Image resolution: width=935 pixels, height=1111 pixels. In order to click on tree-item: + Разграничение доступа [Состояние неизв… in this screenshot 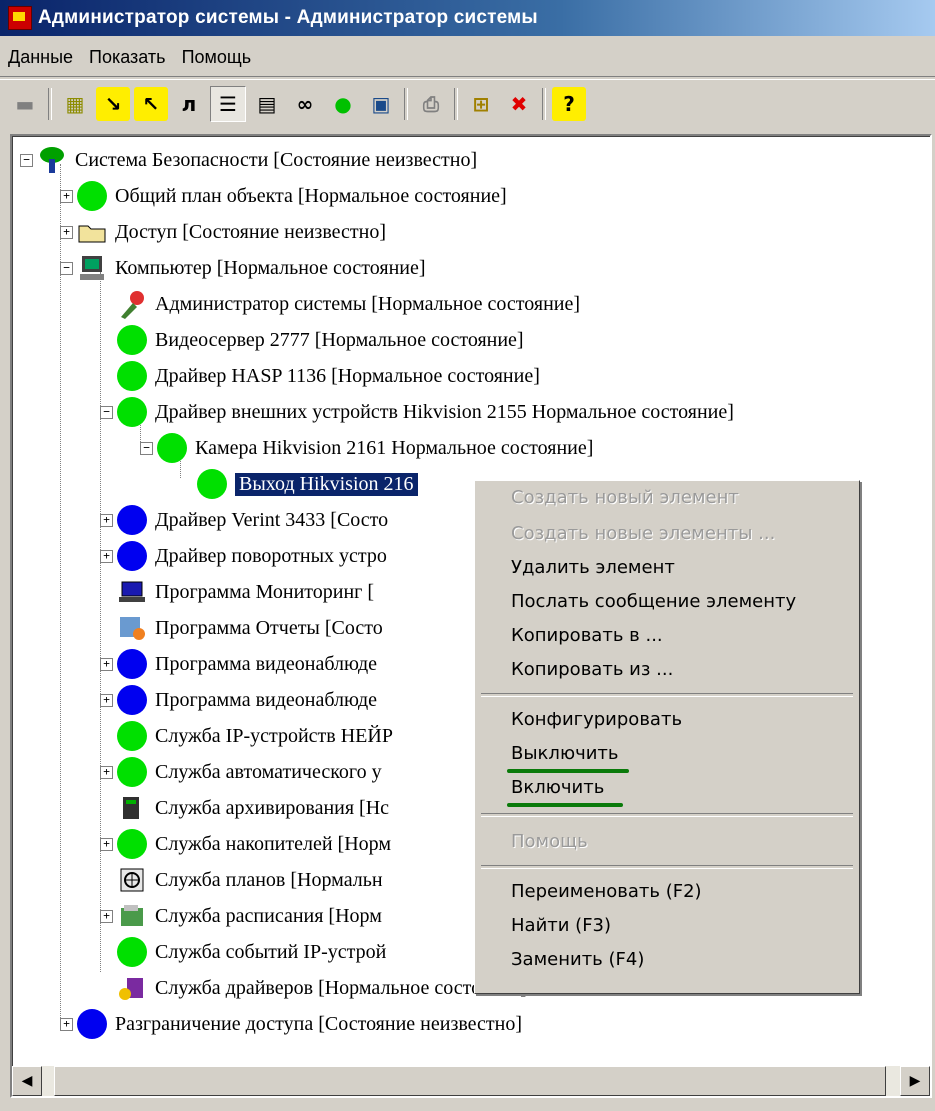, I will do `click(291, 1024)`.